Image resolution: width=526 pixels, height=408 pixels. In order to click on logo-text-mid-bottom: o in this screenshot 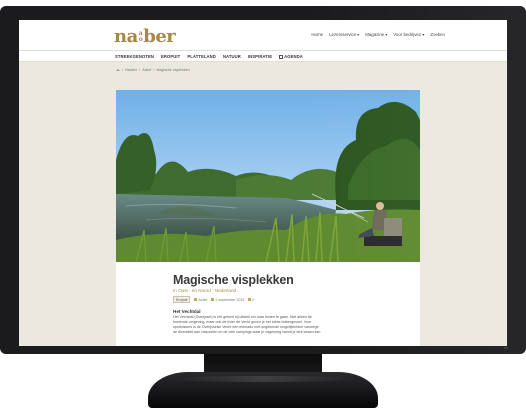, I will do `click(140, 39)`.